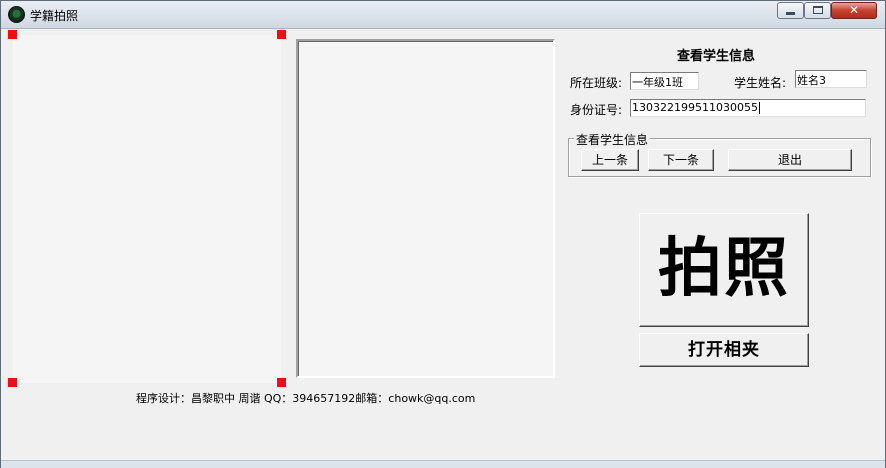  Describe the element at coordinates (16, 14) in the screenshot. I see `app-icon` at that location.